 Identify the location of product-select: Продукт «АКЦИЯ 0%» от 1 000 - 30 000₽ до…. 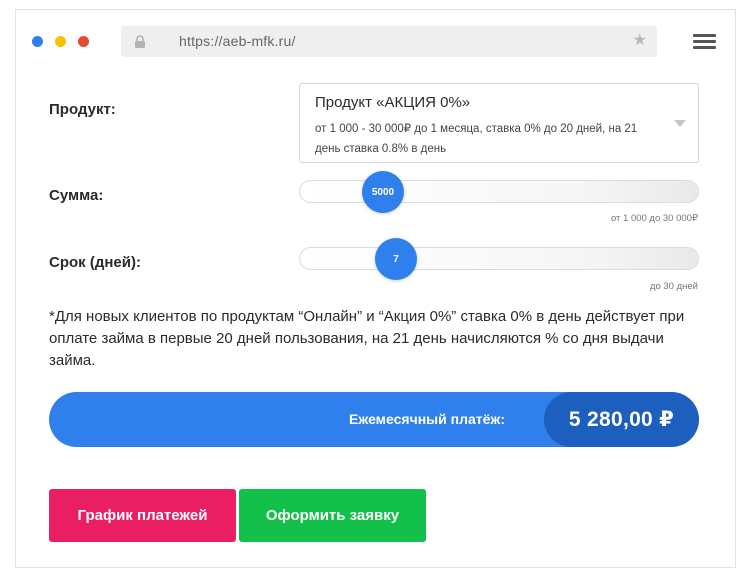
(499, 123).